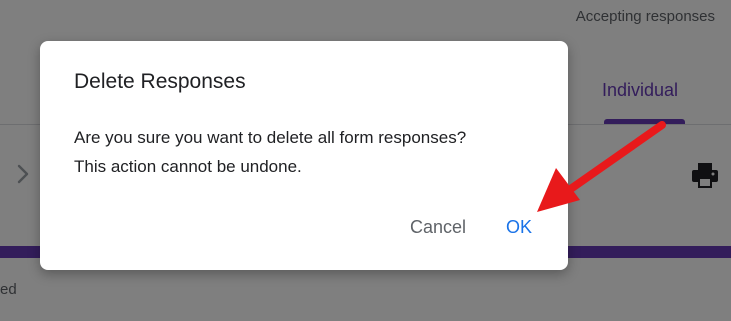 The height and width of the screenshot is (321, 731). I want to click on cancel-button: Cancel, so click(438, 227).